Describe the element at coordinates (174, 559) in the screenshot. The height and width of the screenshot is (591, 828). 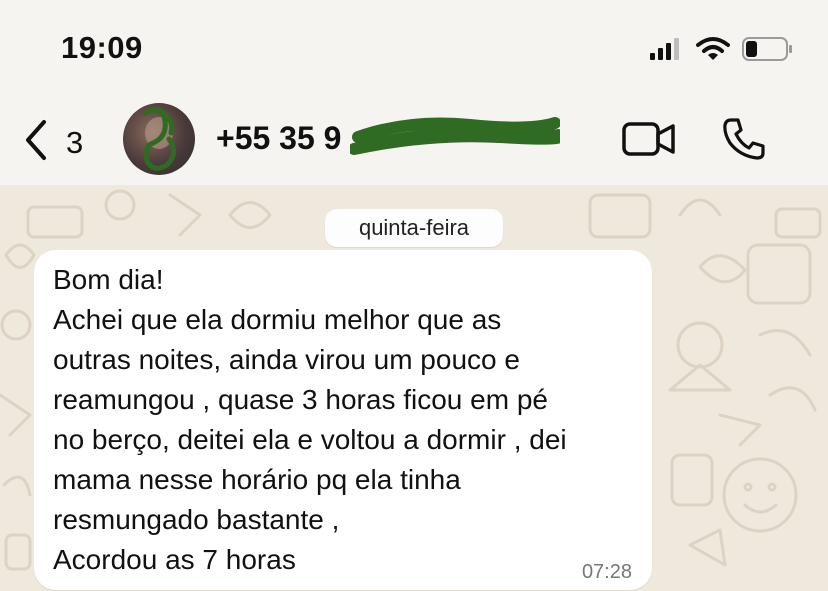
I see `message-line: Acordou as 7 horas` at that location.